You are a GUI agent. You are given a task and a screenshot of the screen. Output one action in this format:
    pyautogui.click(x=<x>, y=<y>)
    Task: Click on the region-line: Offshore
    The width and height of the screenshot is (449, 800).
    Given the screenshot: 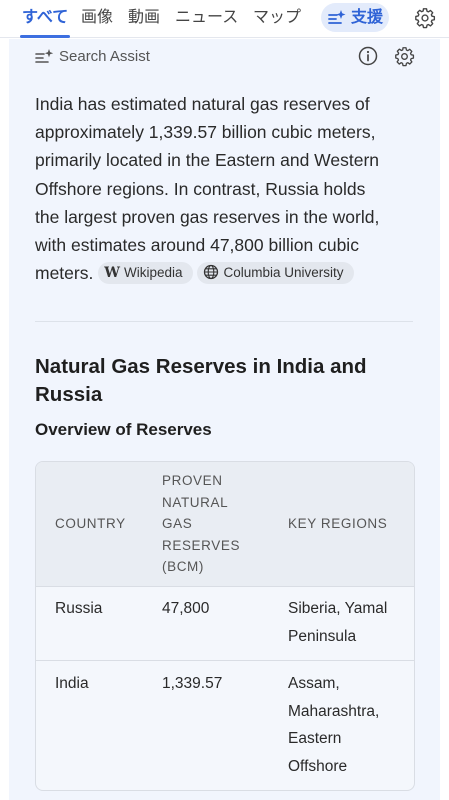 What is the action you would take?
    pyautogui.click(x=318, y=766)
    